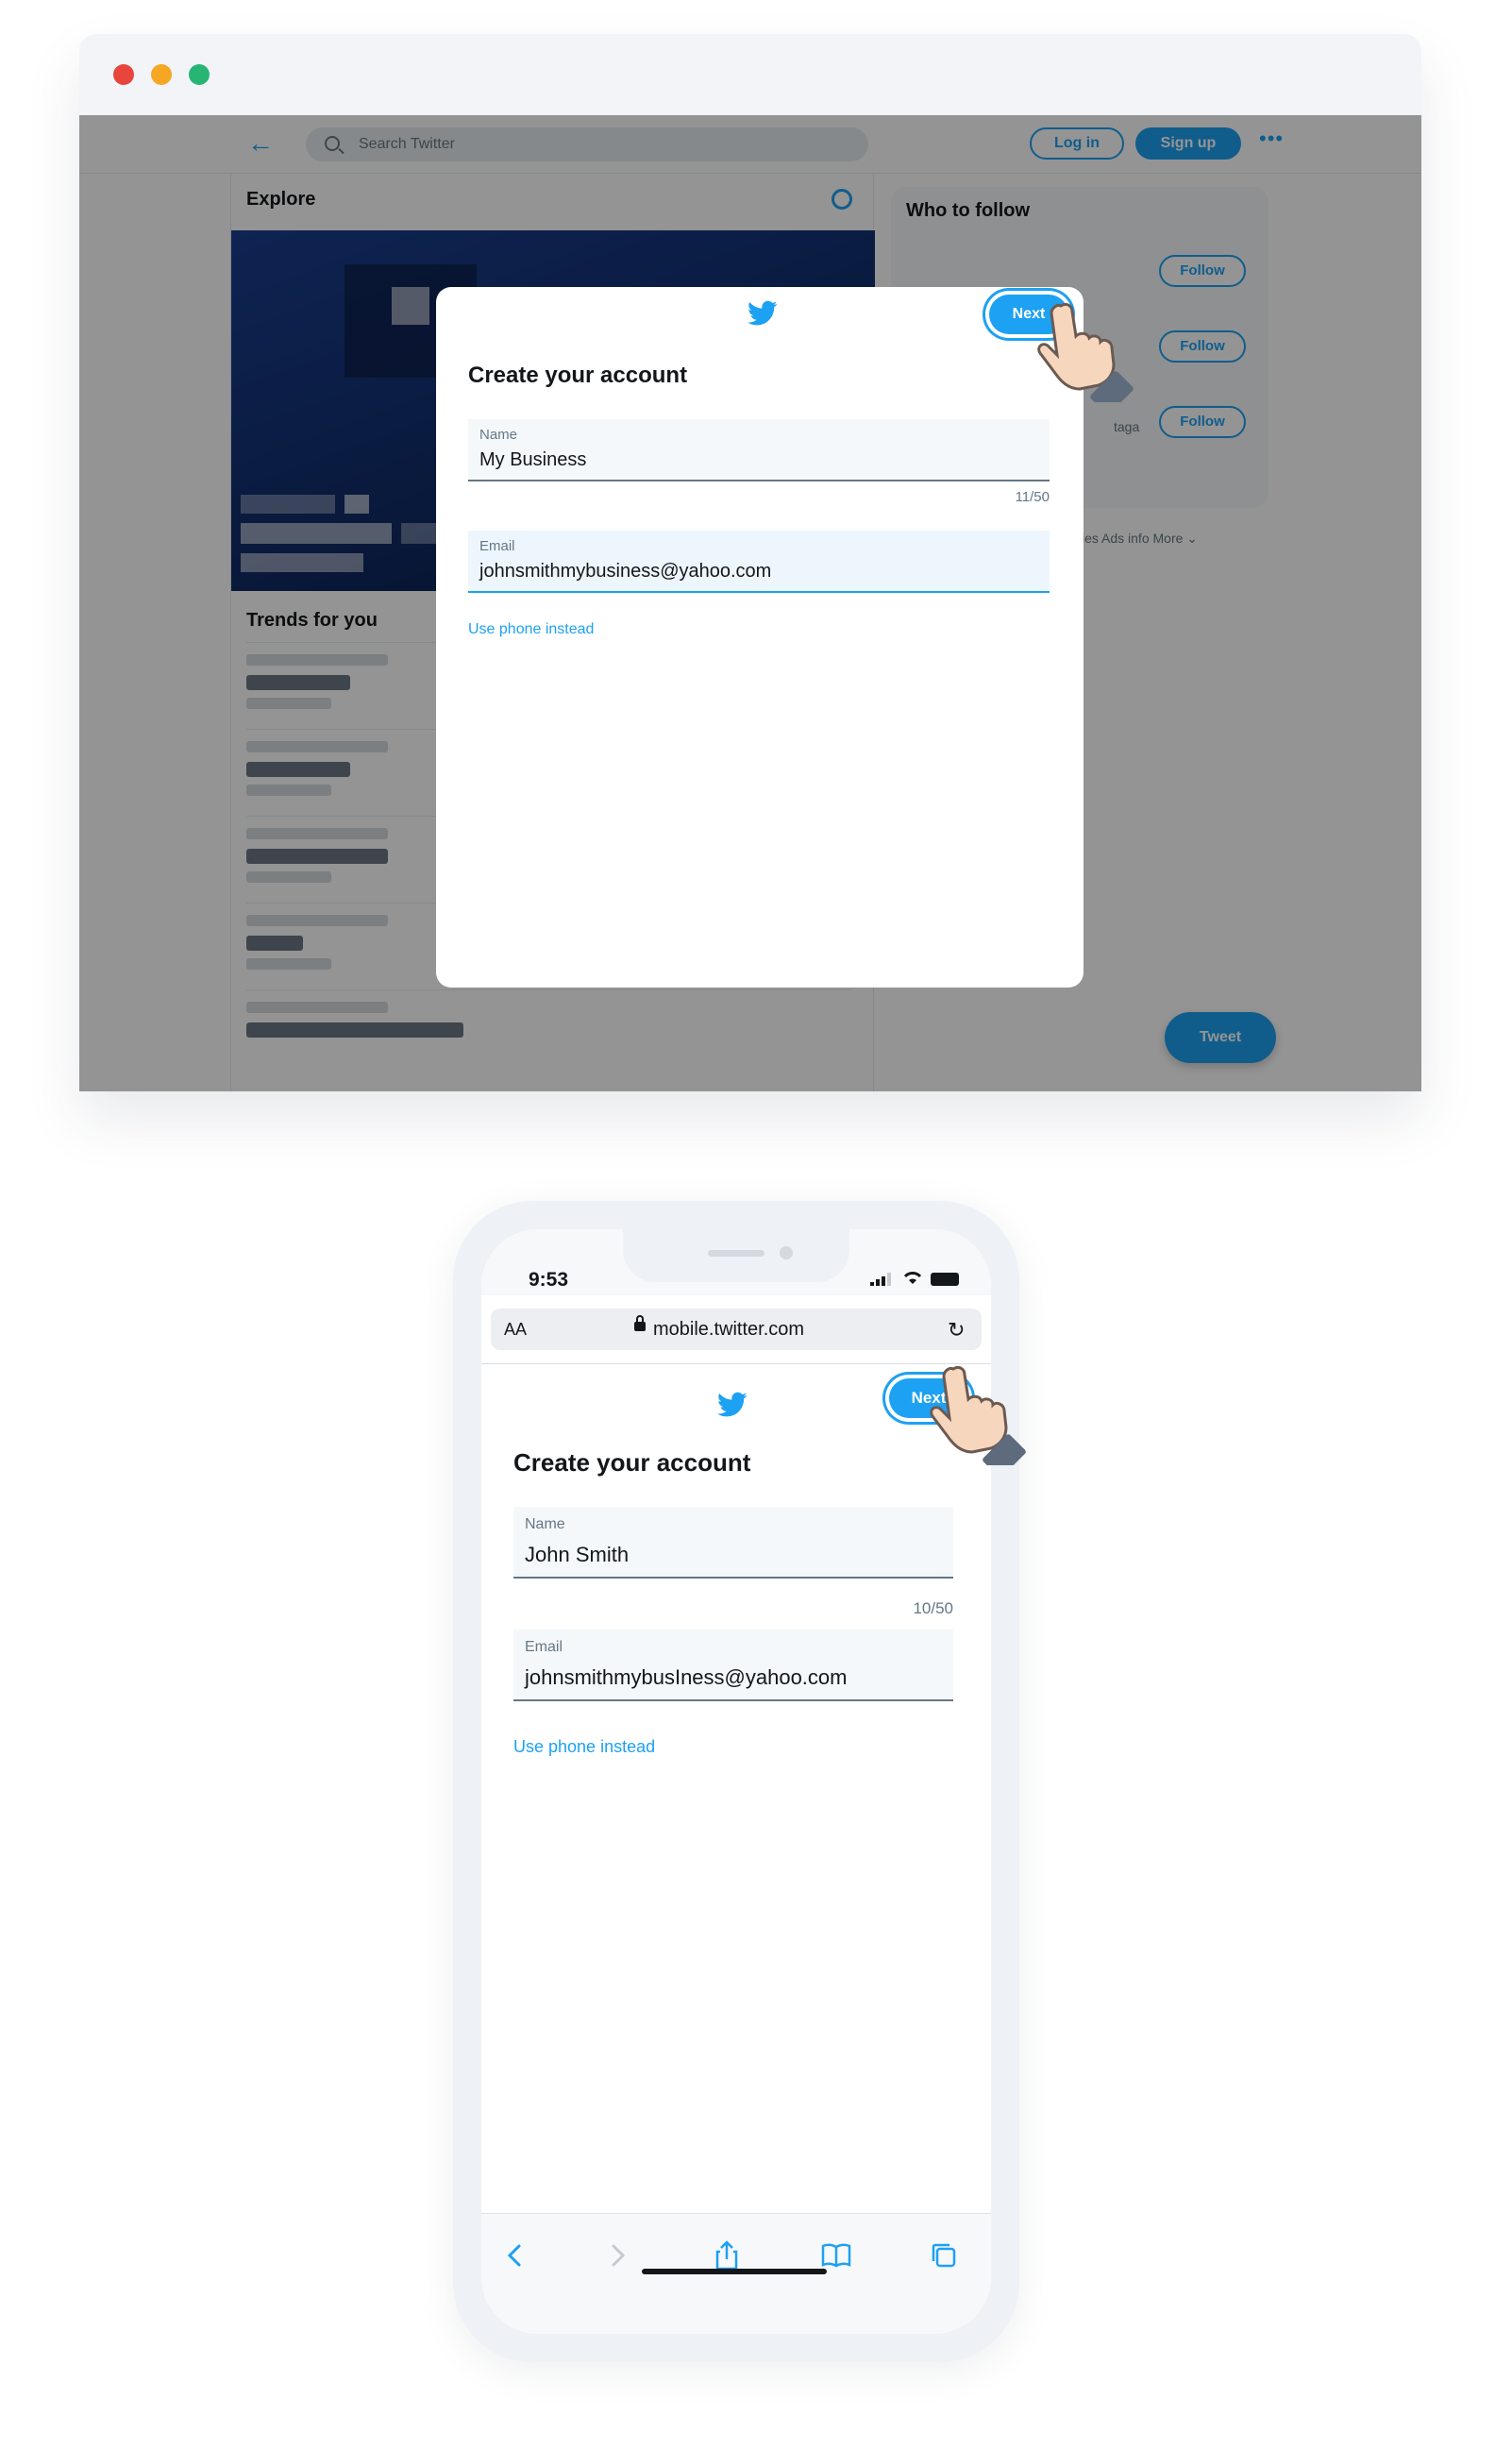 The width and height of the screenshot is (1512, 2449). What do you see at coordinates (956, 1330) in the screenshot?
I see `reload-icon: ↻` at bounding box center [956, 1330].